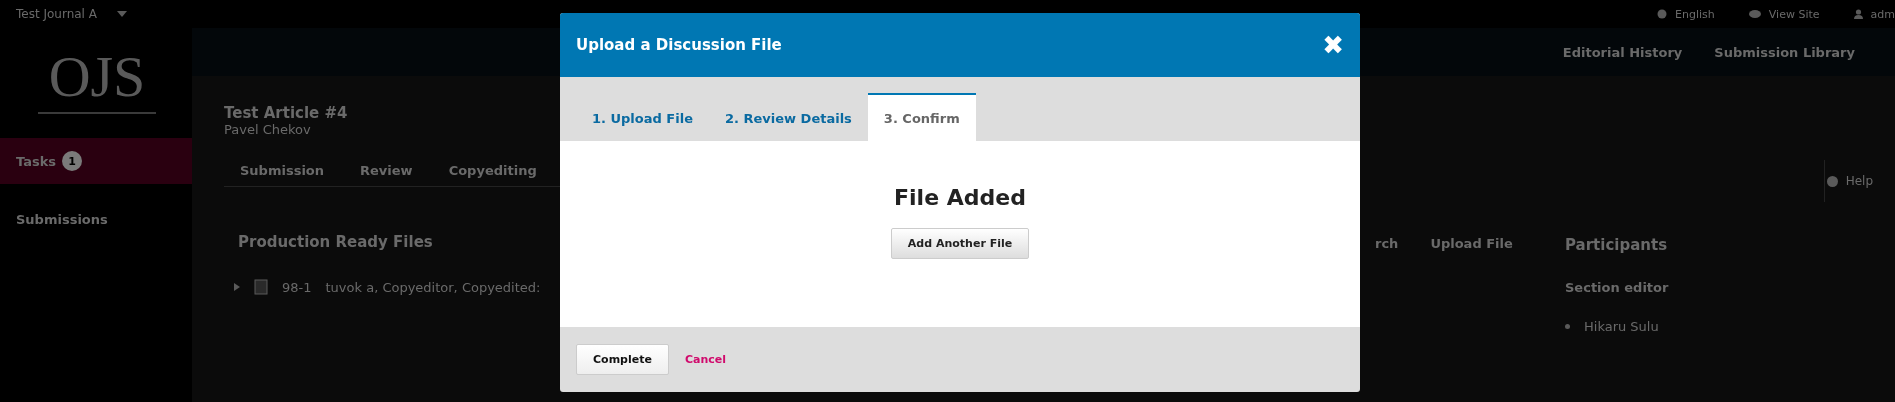 The height and width of the screenshot is (402, 1895). Describe the element at coordinates (1621, 326) in the screenshot. I see `participant-name: Hikaru Sulu` at that location.